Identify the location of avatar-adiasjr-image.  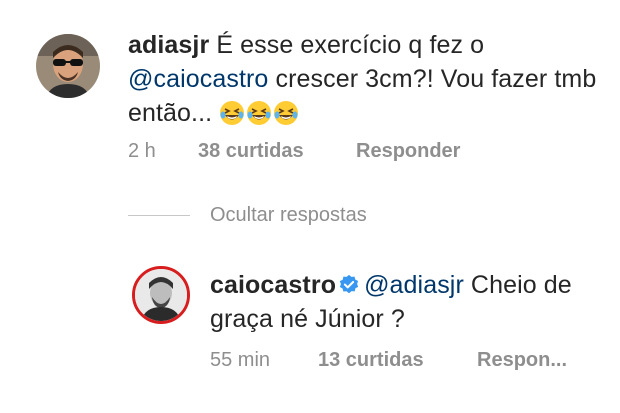
(68, 66).